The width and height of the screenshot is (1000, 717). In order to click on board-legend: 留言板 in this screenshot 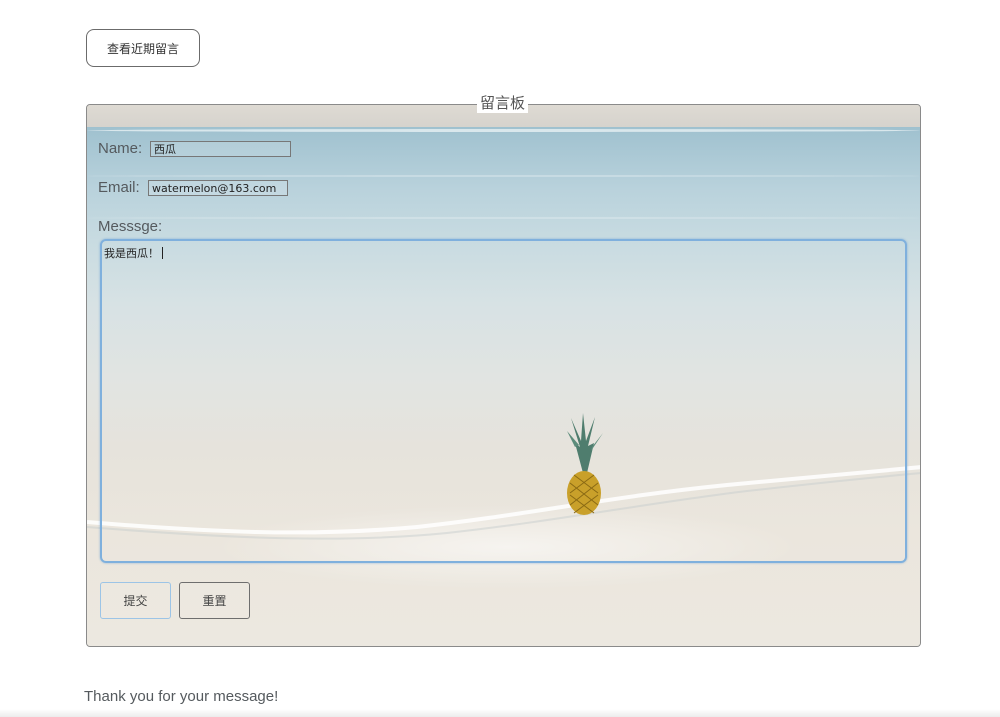, I will do `click(503, 103)`.